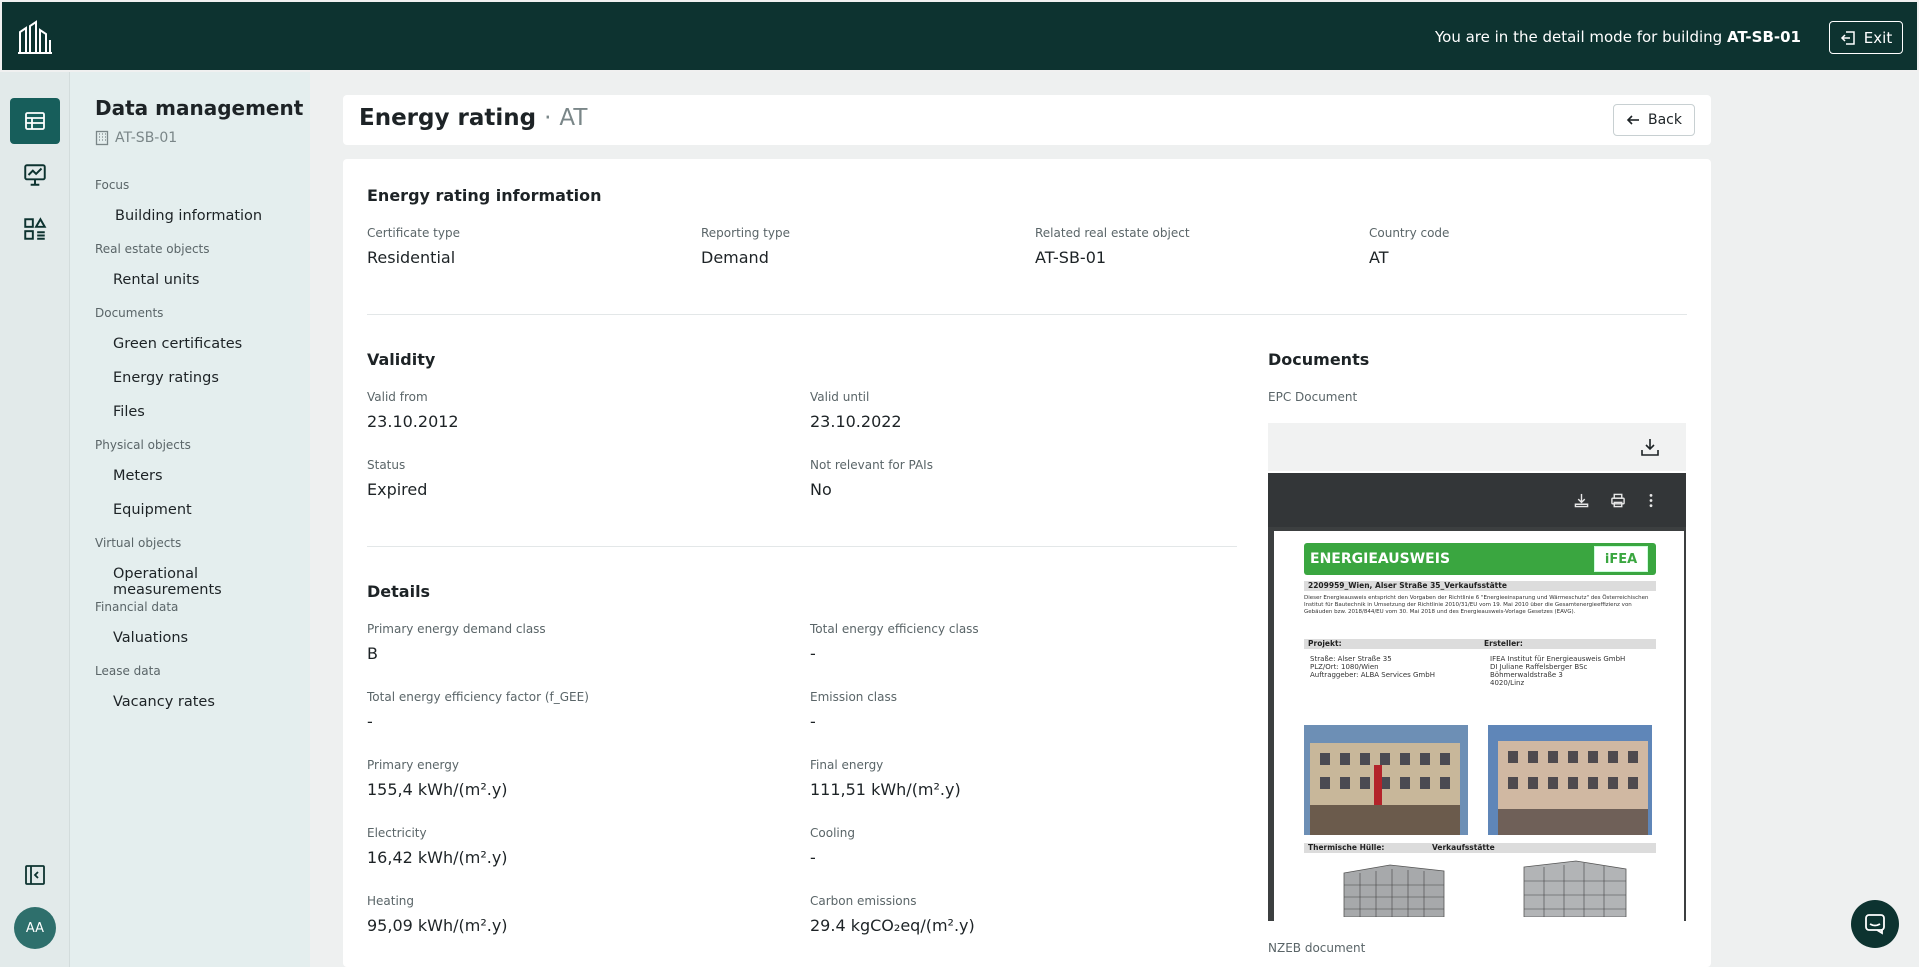 This screenshot has width=1919, height=967. I want to click on nav-item-rental-units: Rental units, so click(156, 280).